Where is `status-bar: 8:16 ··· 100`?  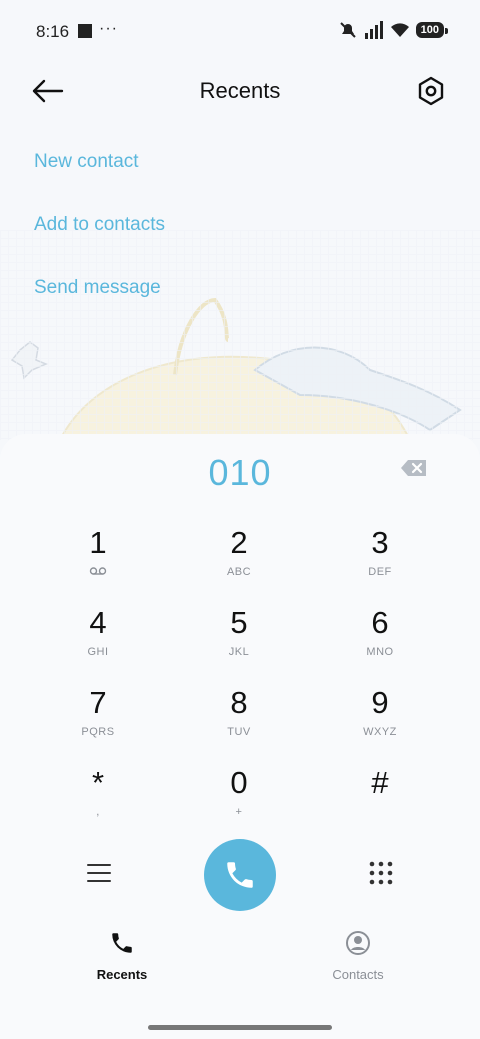 status-bar: 8:16 ··· 100 is located at coordinates (240, 32).